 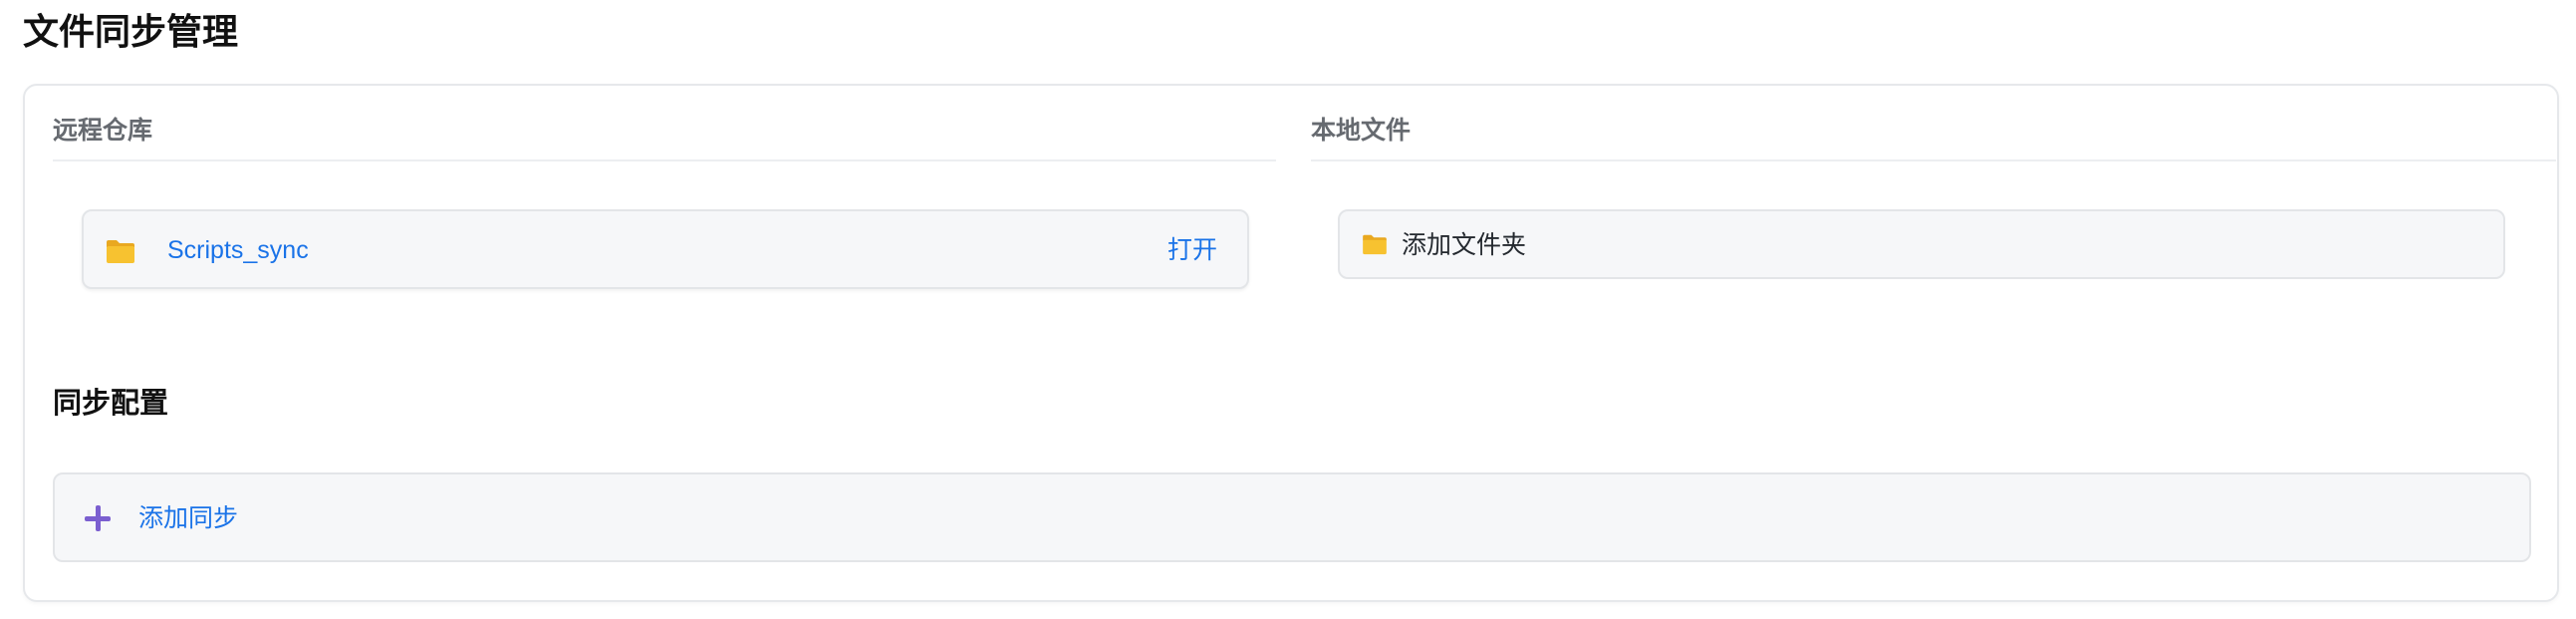 I want to click on remote-repo-heading: 远程仓库, so click(x=103, y=131).